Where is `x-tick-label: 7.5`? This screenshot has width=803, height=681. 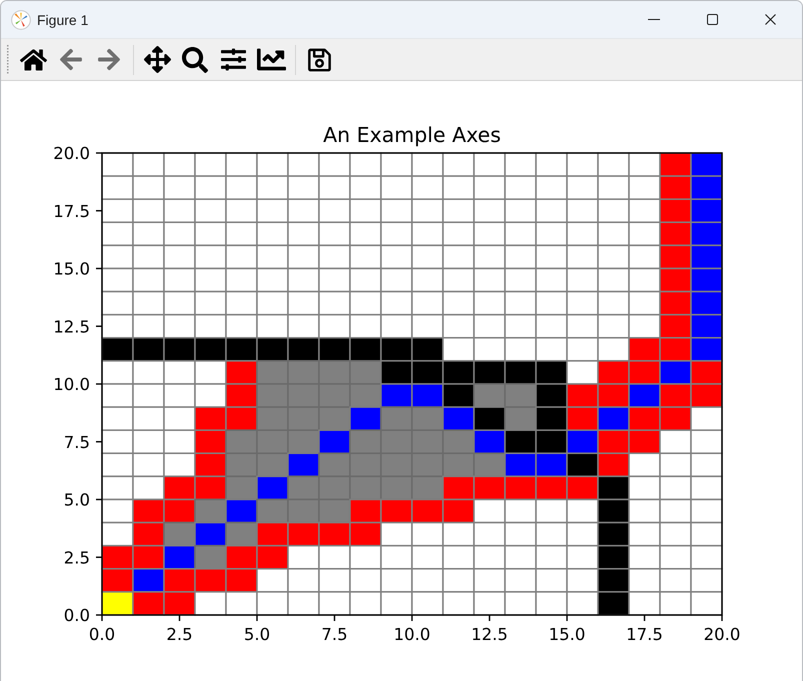
x-tick-label: 7.5 is located at coordinates (334, 634).